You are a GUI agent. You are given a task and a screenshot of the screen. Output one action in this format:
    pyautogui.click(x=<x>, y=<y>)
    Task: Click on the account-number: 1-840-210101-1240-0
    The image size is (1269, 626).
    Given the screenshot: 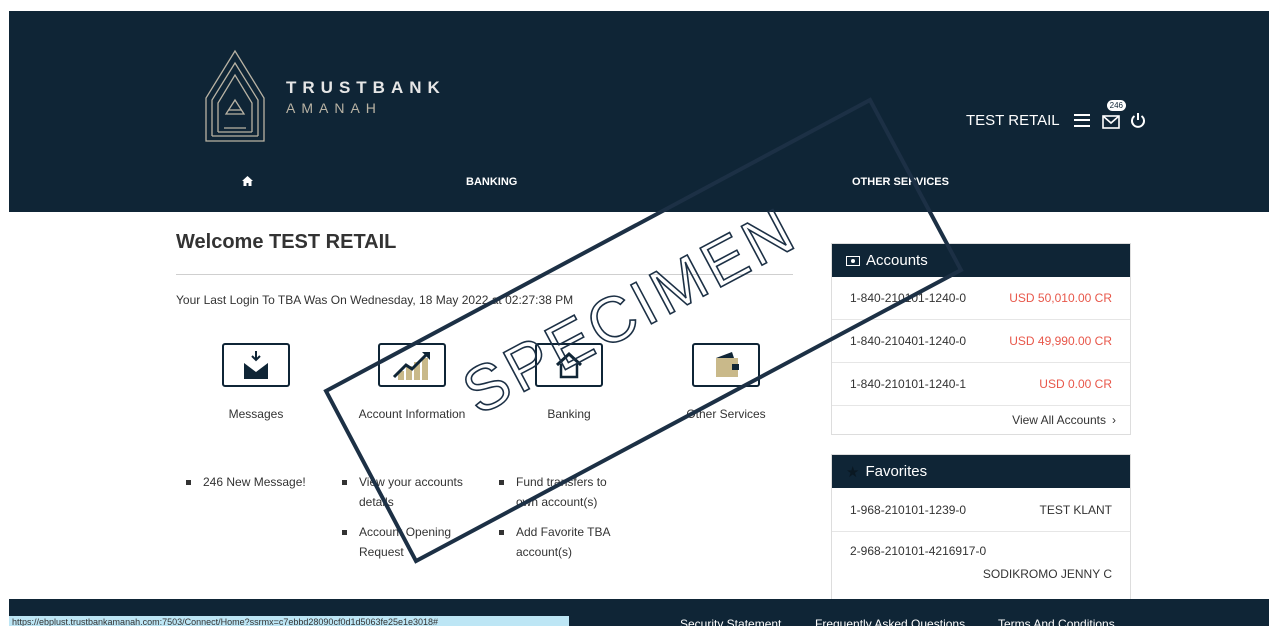 What is the action you would take?
    pyautogui.click(x=908, y=298)
    